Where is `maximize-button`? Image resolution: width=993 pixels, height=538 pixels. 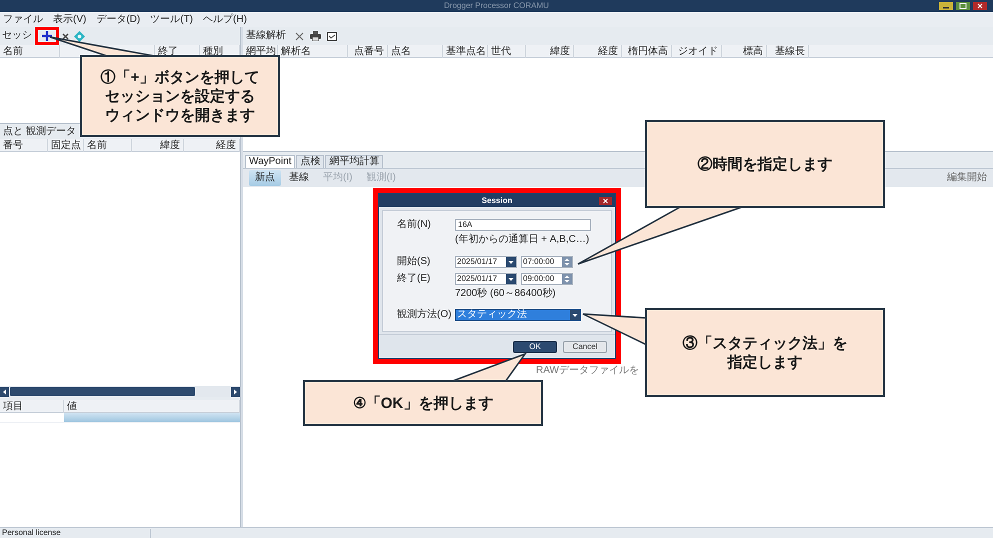
maximize-button is located at coordinates (963, 6).